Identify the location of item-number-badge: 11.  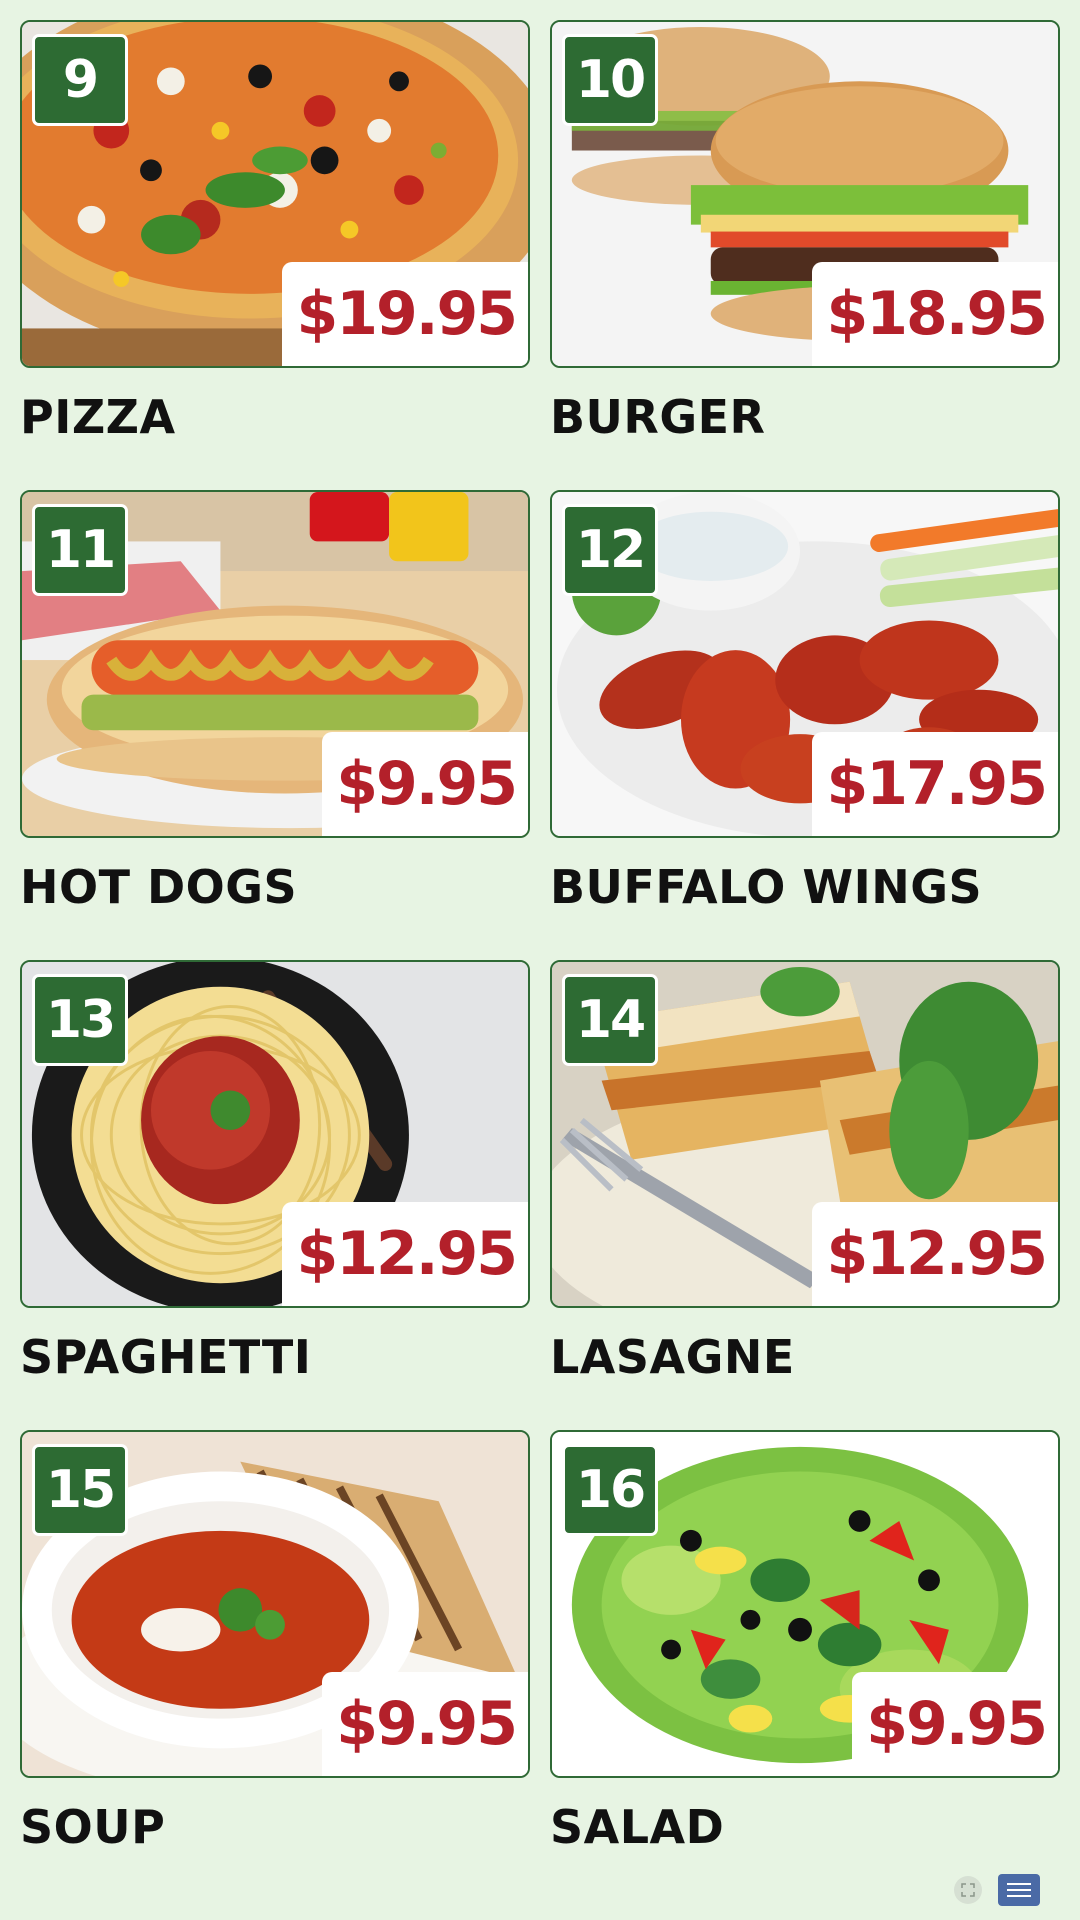
(80, 550).